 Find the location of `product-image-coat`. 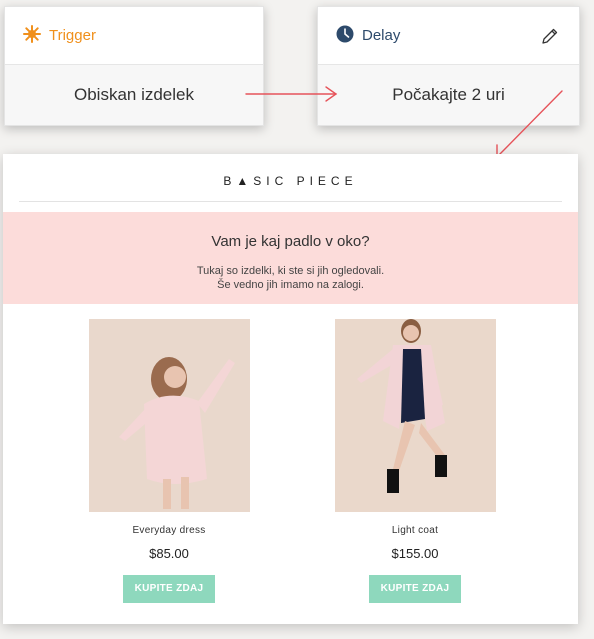

product-image-coat is located at coordinates (415, 415).